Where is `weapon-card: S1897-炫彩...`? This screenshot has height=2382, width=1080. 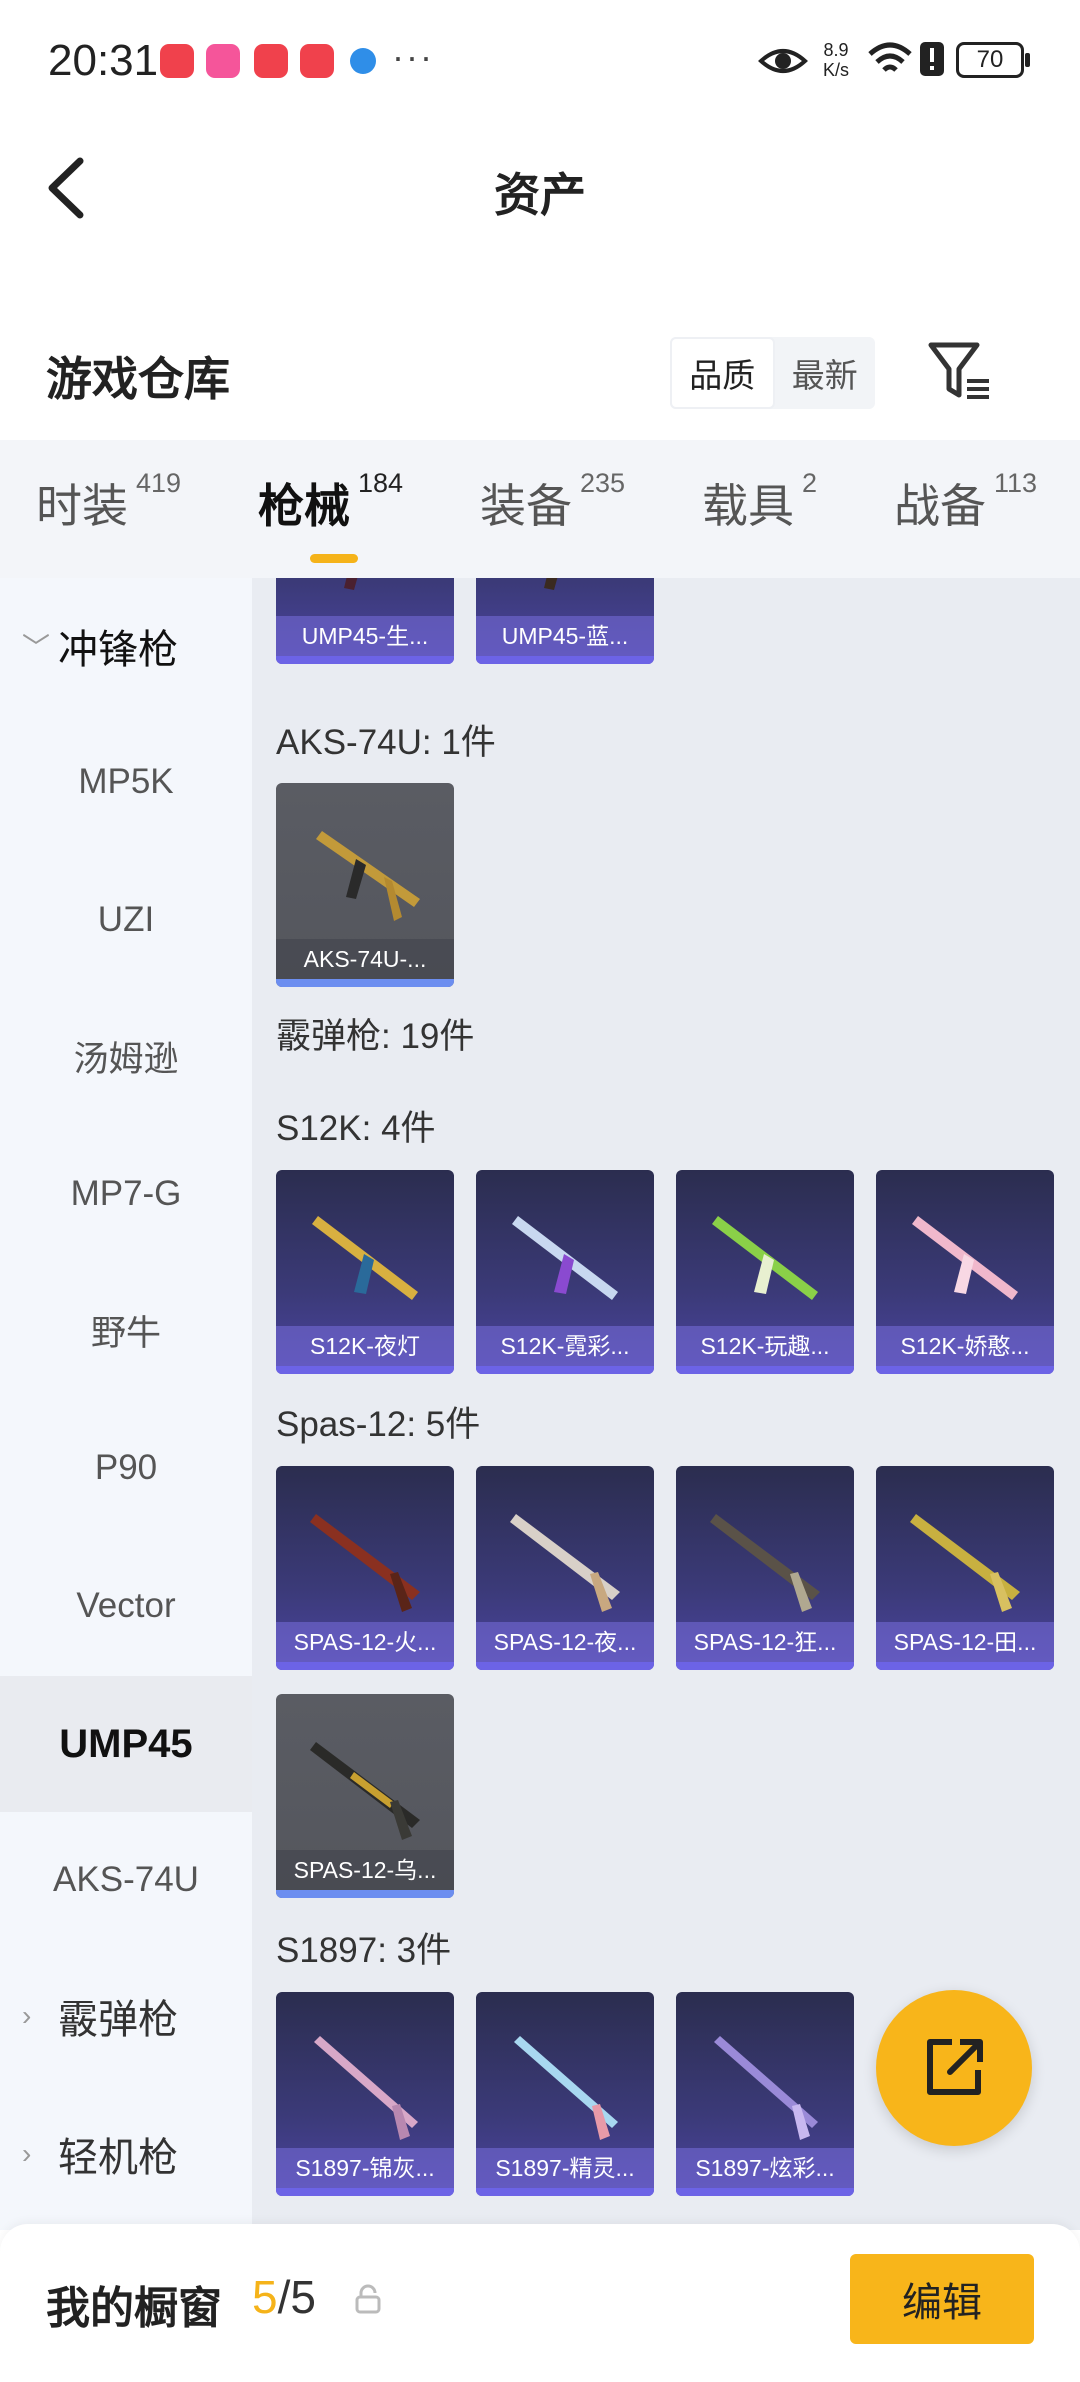 weapon-card: S1897-炫彩... is located at coordinates (765, 2094).